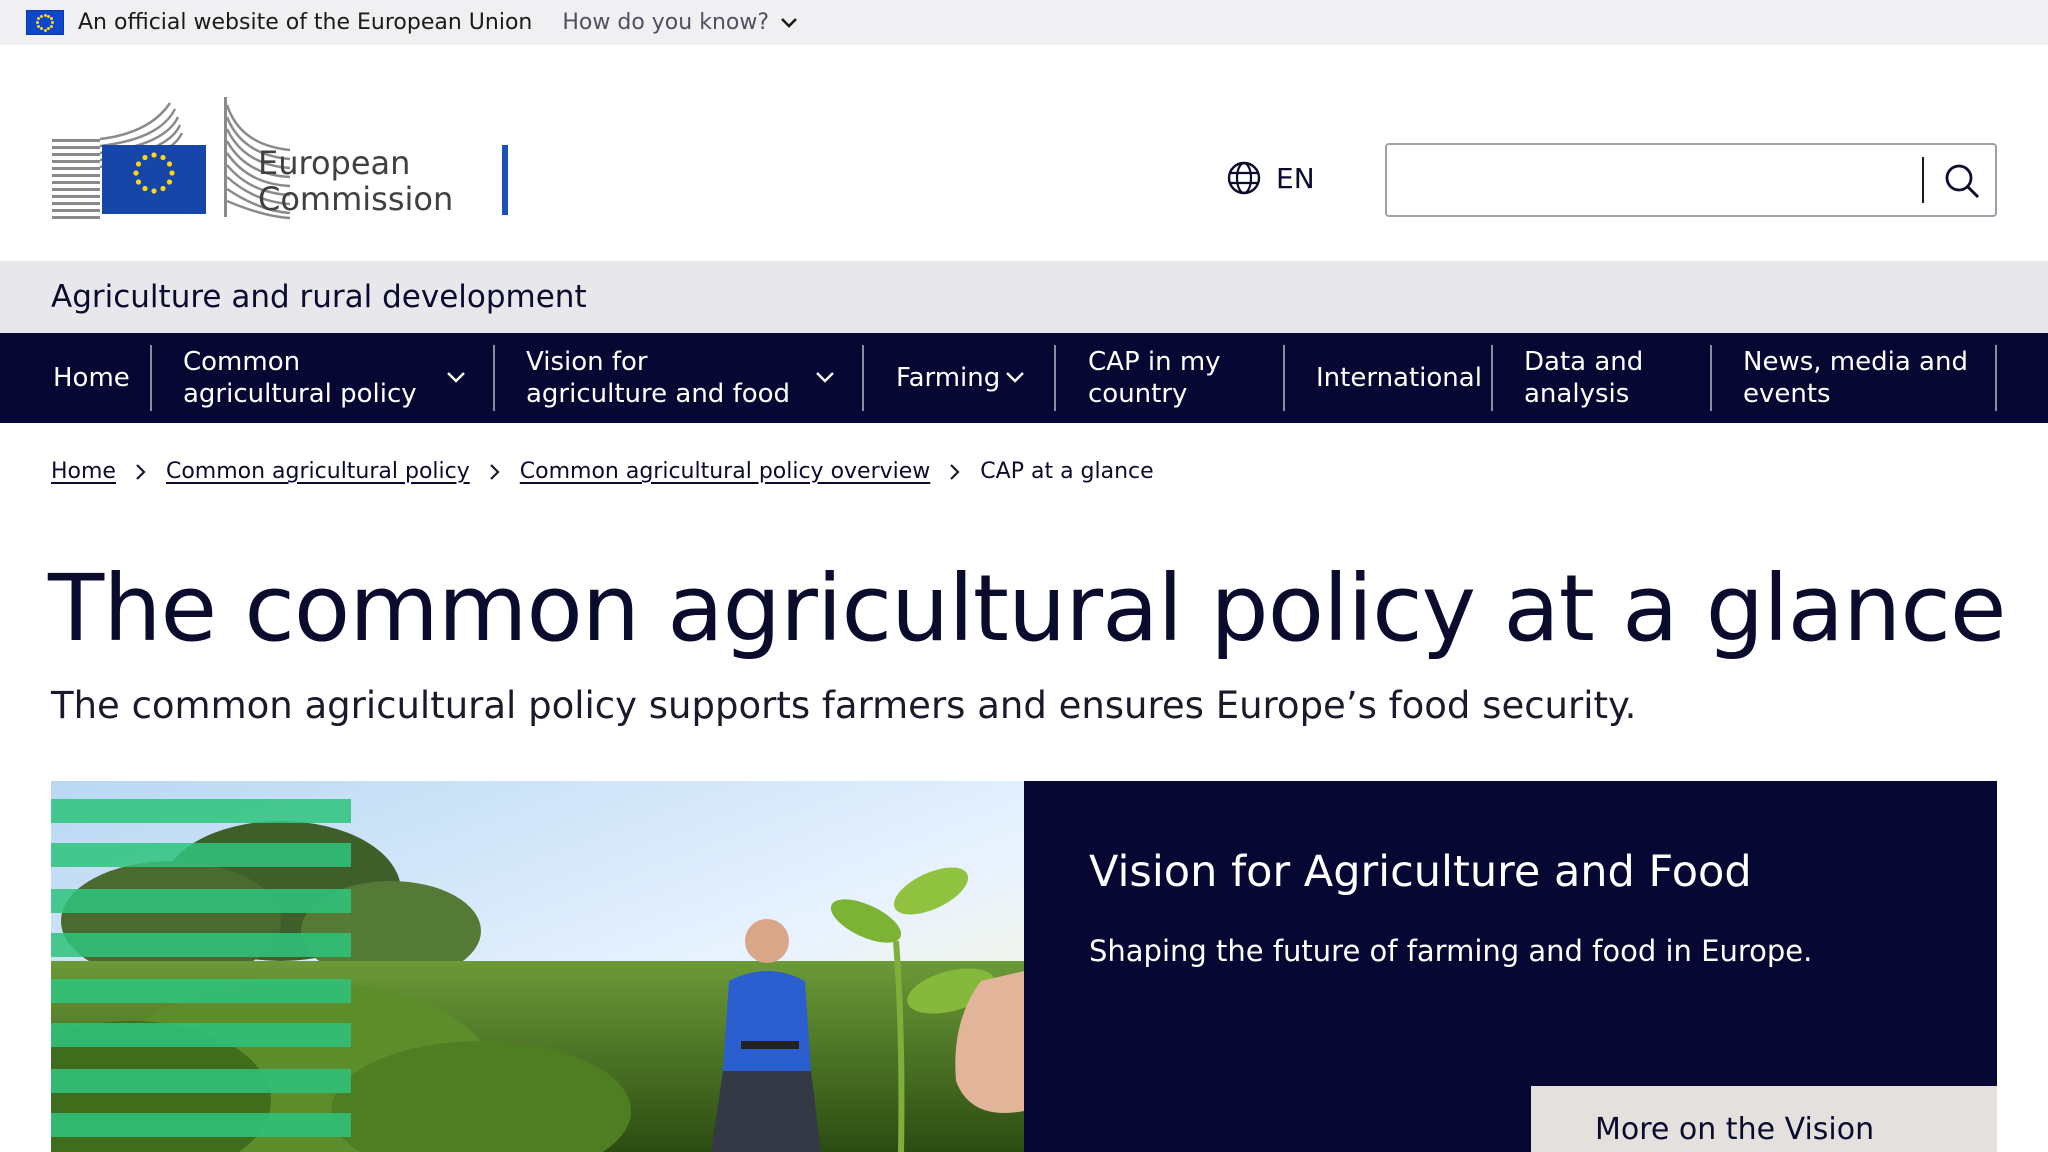 This screenshot has height=1152, width=2048. I want to click on breadcrumb-link-home: Home, so click(83, 471).